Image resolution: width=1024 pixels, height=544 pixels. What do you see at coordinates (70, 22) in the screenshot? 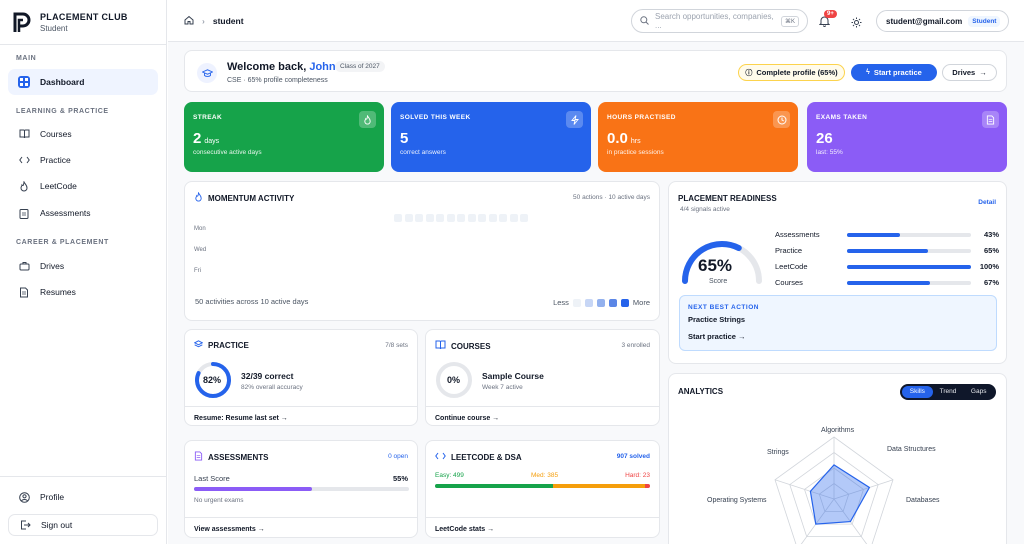
I see `brand: PLACEMENT CLUB Student` at bounding box center [70, 22].